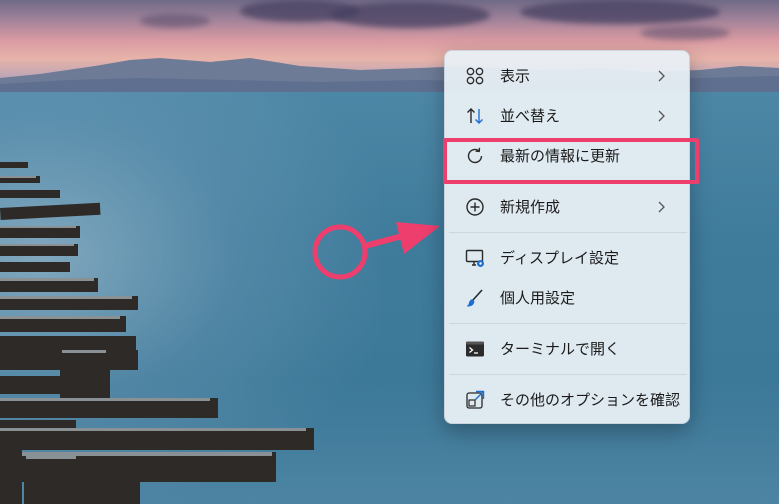 This screenshot has width=779, height=504. Describe the element at coordinates (571, 161) in the screenshot. I see `annotation-highlight-box` at that location.